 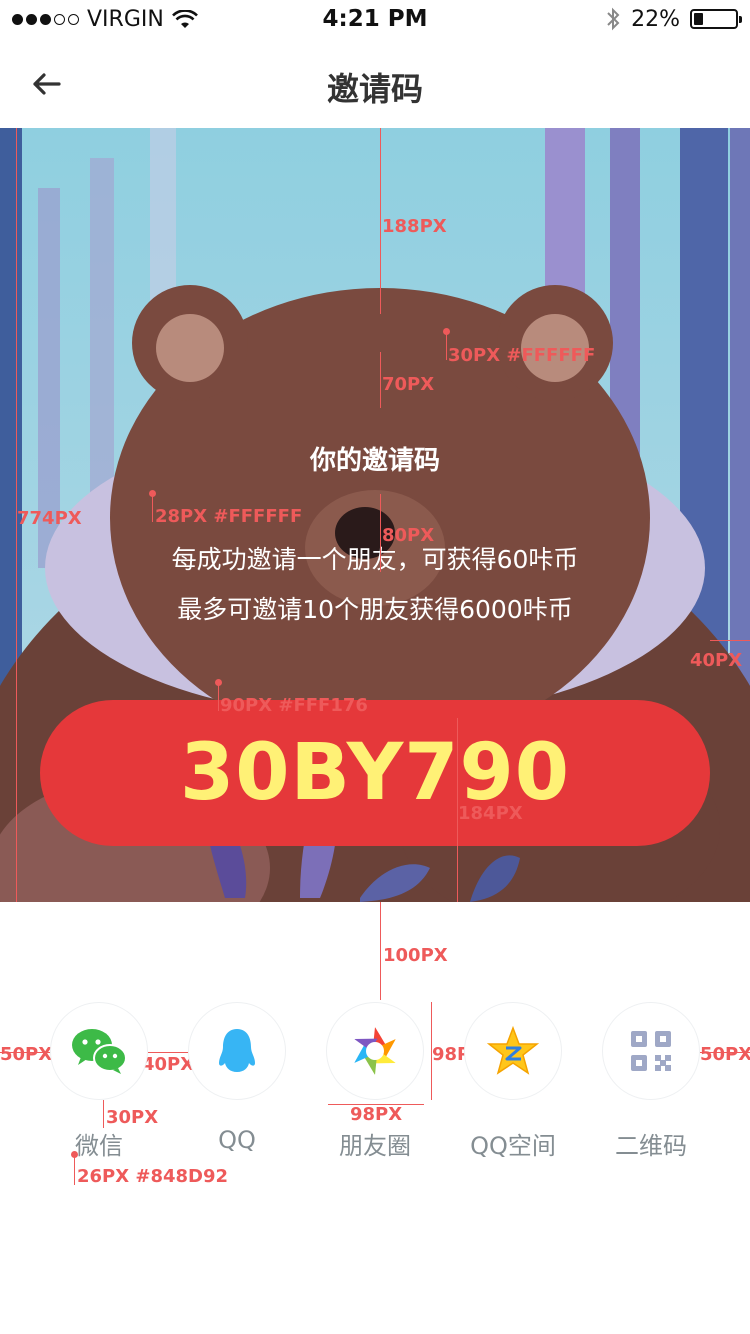 I want to click on spacing-annotation: 80PX, so click(x=408, y=535).